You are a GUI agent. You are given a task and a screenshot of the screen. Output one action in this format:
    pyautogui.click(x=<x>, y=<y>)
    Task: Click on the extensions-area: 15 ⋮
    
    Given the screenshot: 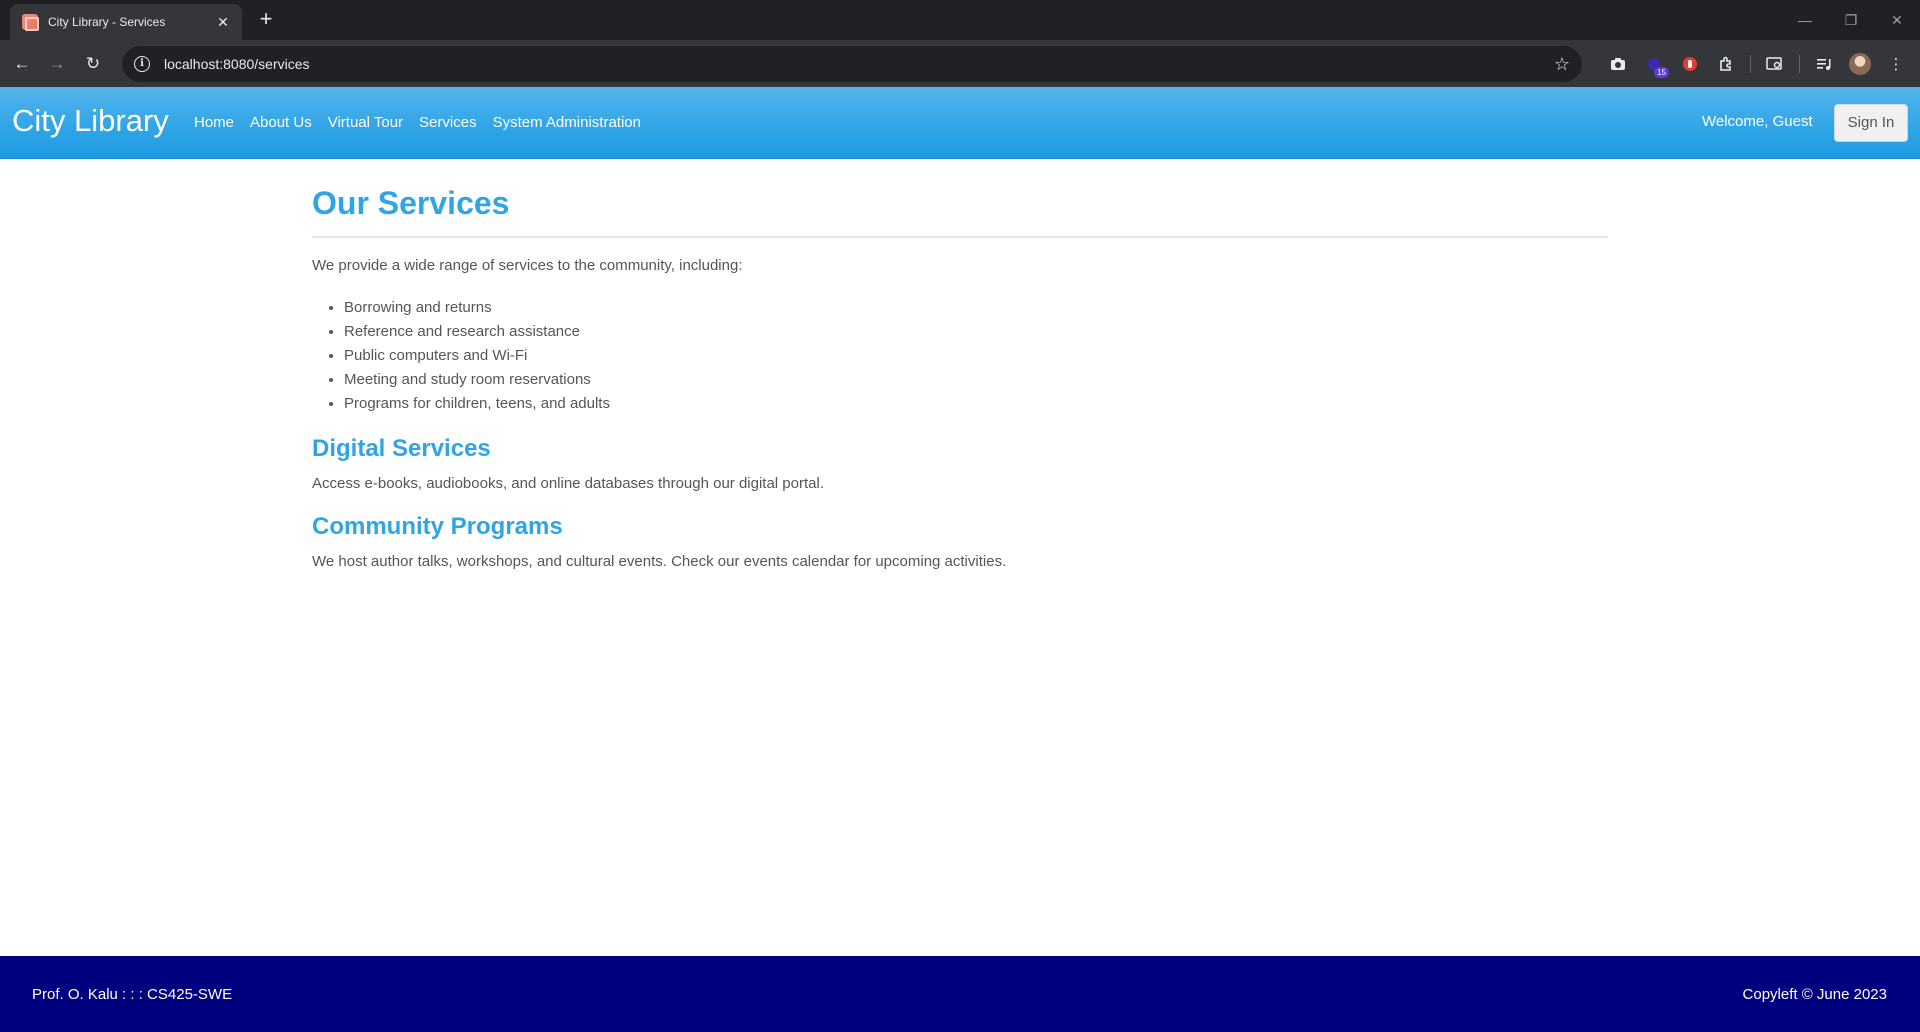 What is the action you would take?
    pyautogui.click(x=1757, y=64)
    